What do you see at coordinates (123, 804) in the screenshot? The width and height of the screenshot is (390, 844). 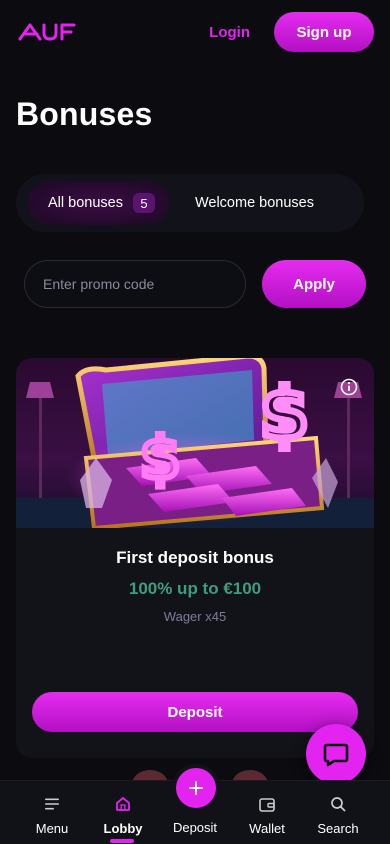 I see `home-icon` at bounding box center [123, 804].